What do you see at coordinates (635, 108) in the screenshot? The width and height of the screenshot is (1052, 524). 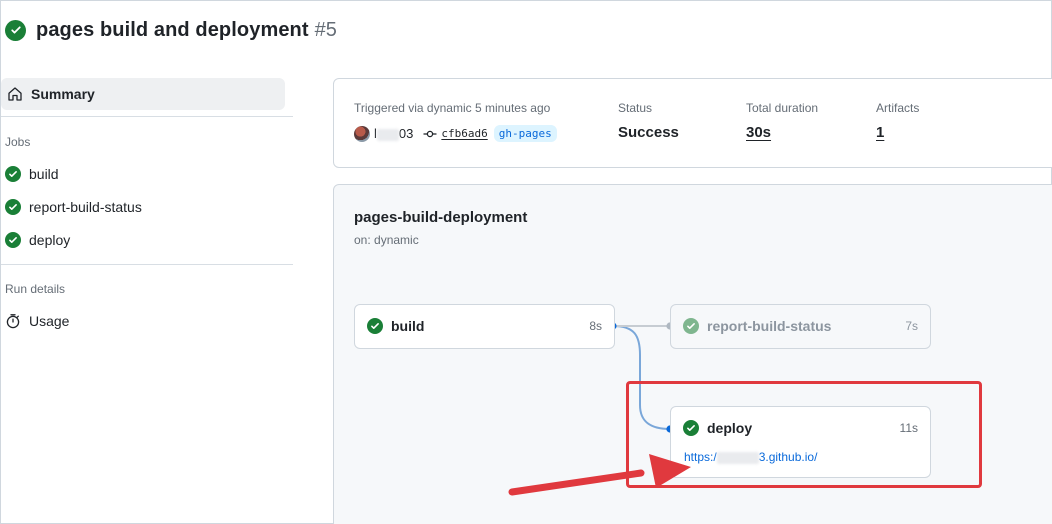 I see `status-label: Status` at bounding box center [635, 108].